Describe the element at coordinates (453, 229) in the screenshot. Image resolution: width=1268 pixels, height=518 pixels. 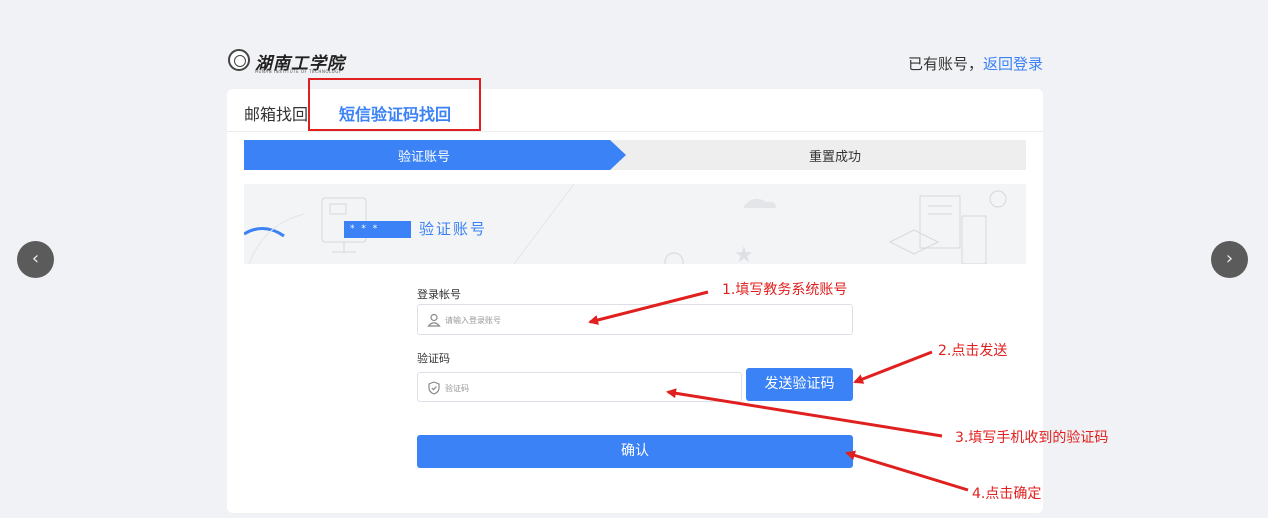
I see `banner-title: 验证账号` at that location.